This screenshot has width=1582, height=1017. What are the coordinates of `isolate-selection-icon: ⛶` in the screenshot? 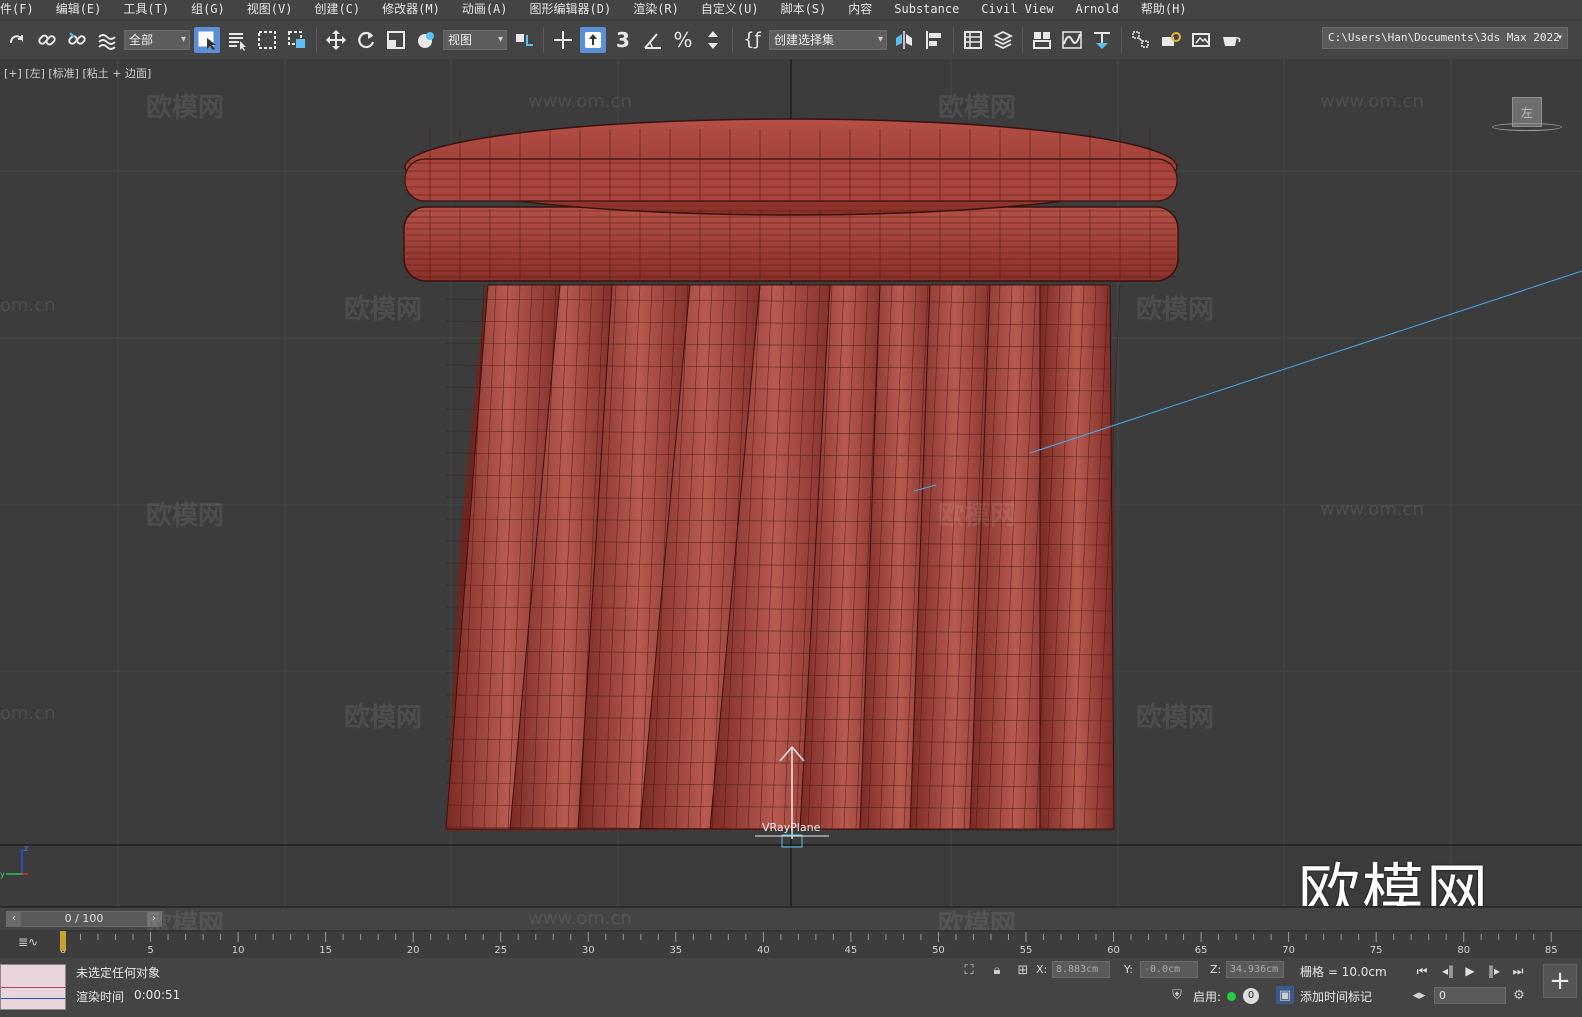 It's located at (969, 970).